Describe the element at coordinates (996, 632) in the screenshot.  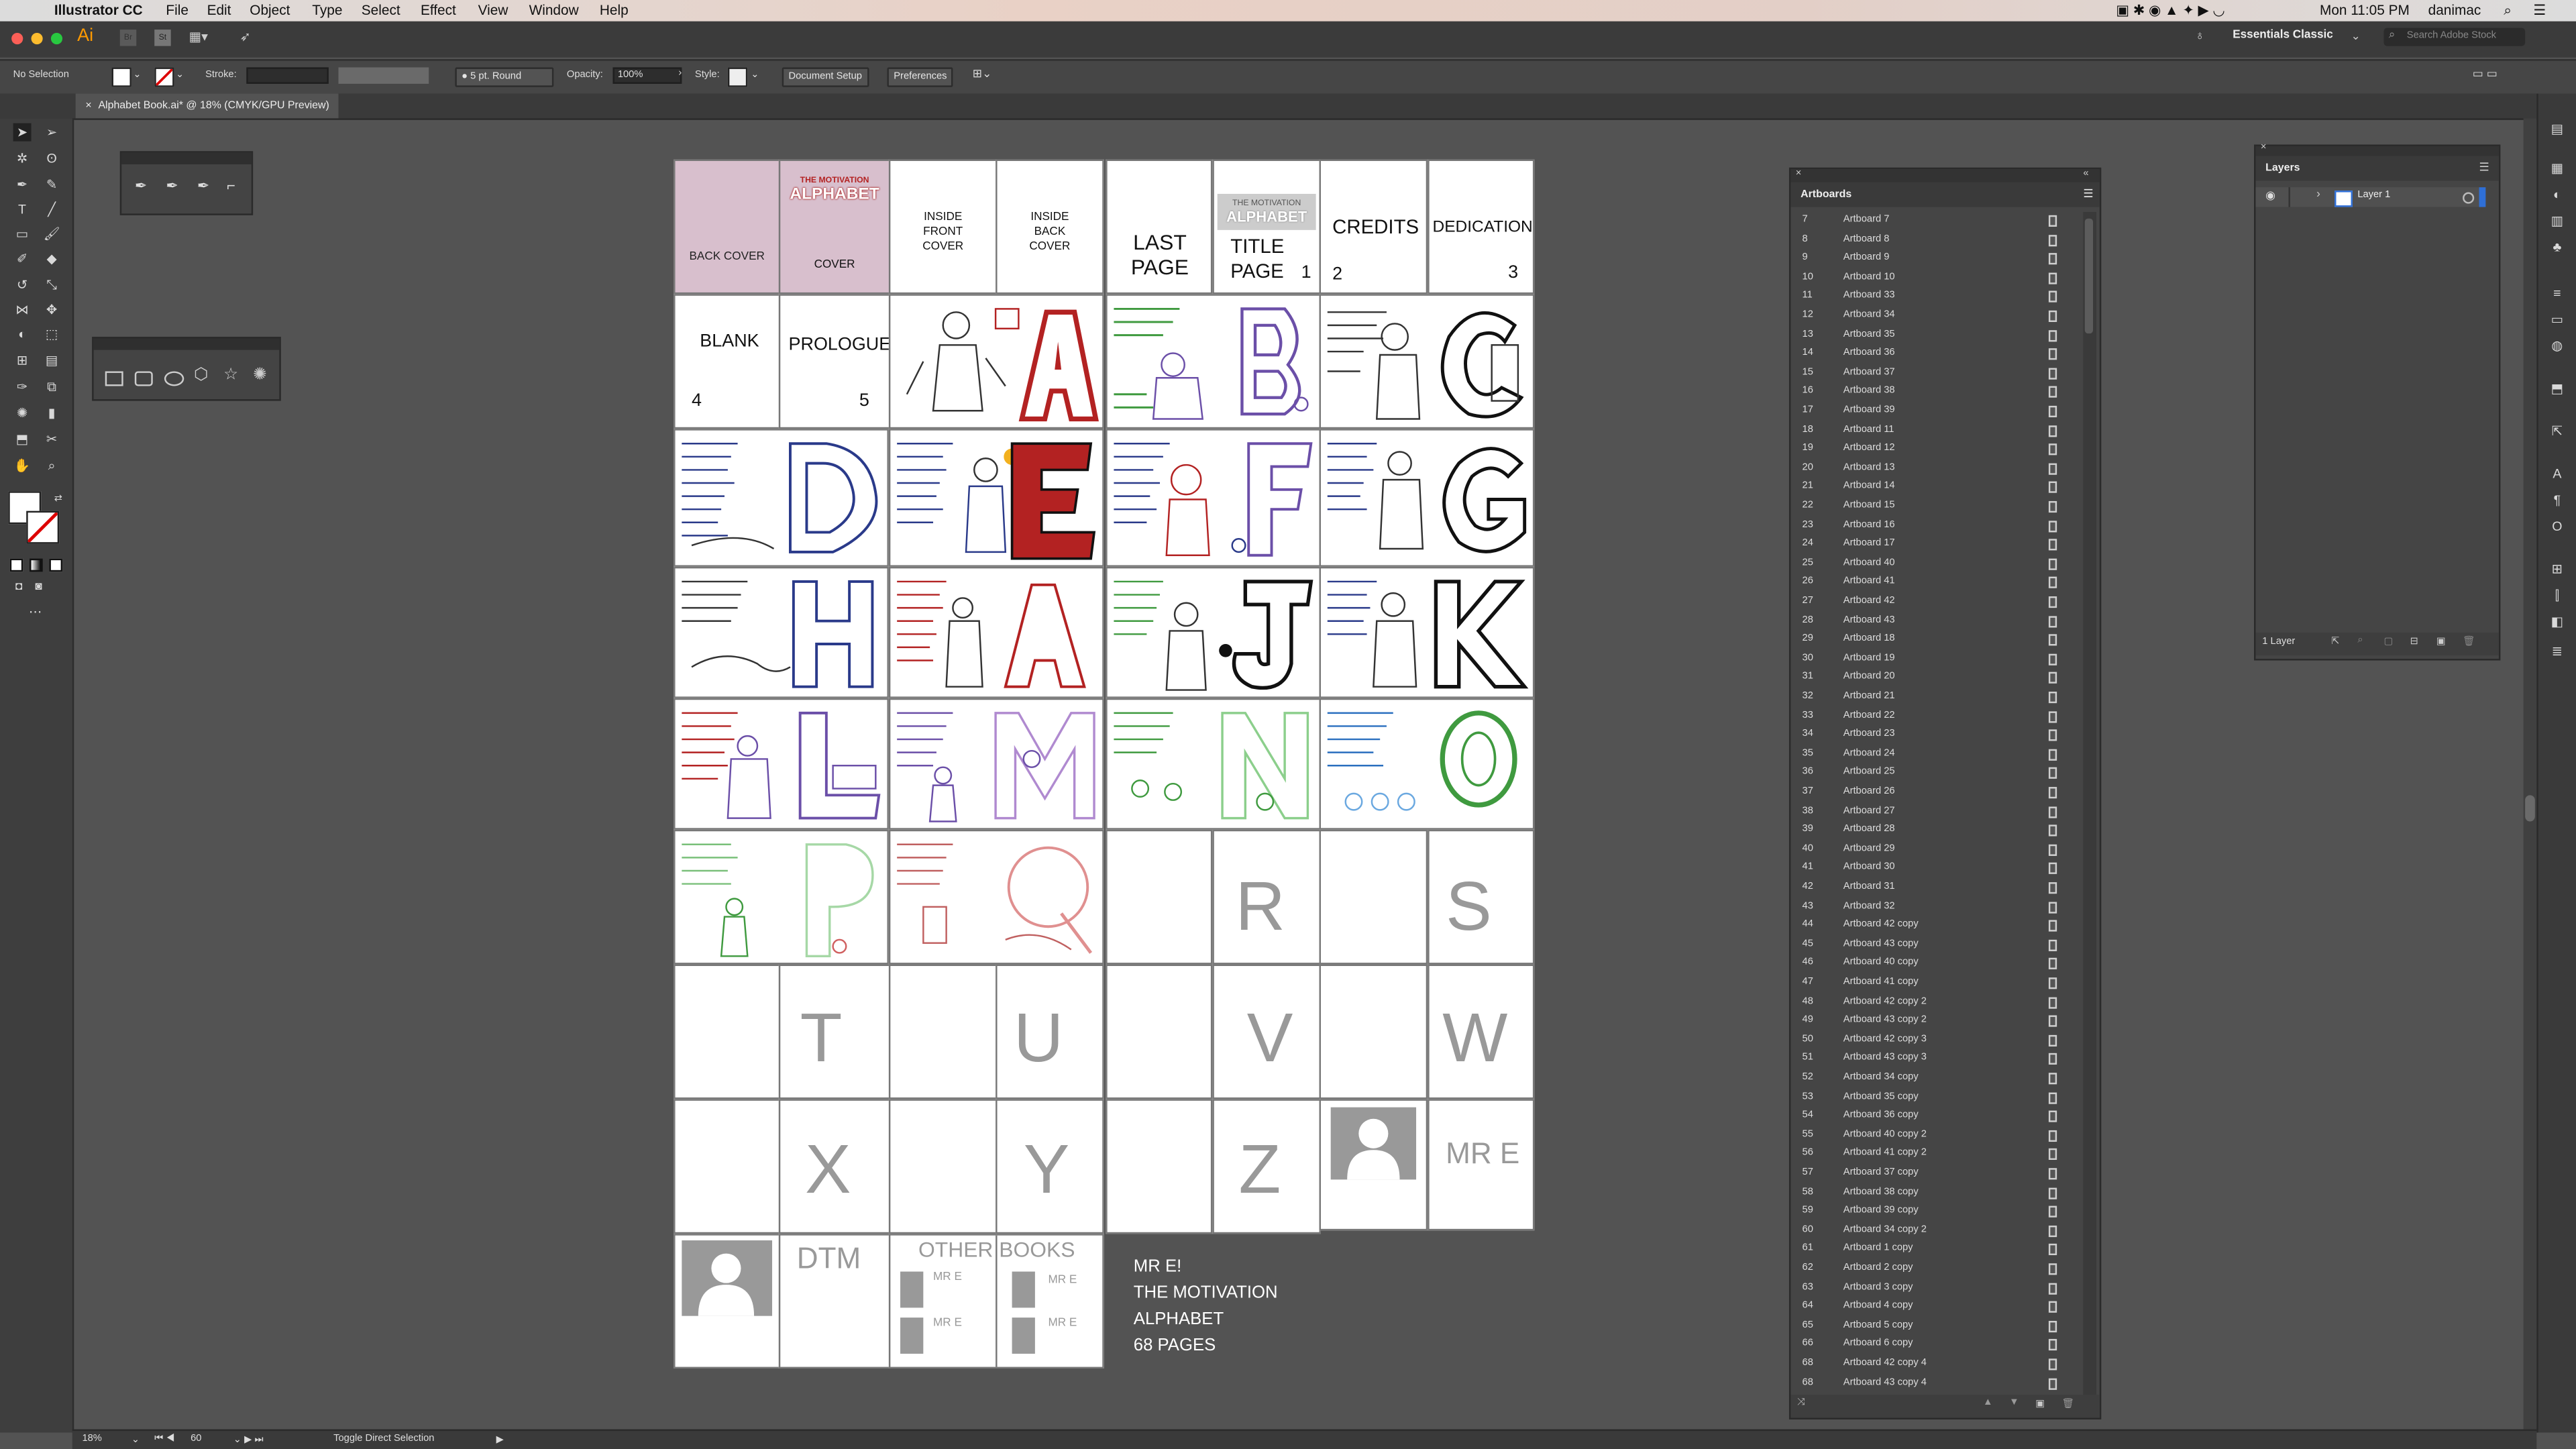
I see `artboard-spread-i` at that location.